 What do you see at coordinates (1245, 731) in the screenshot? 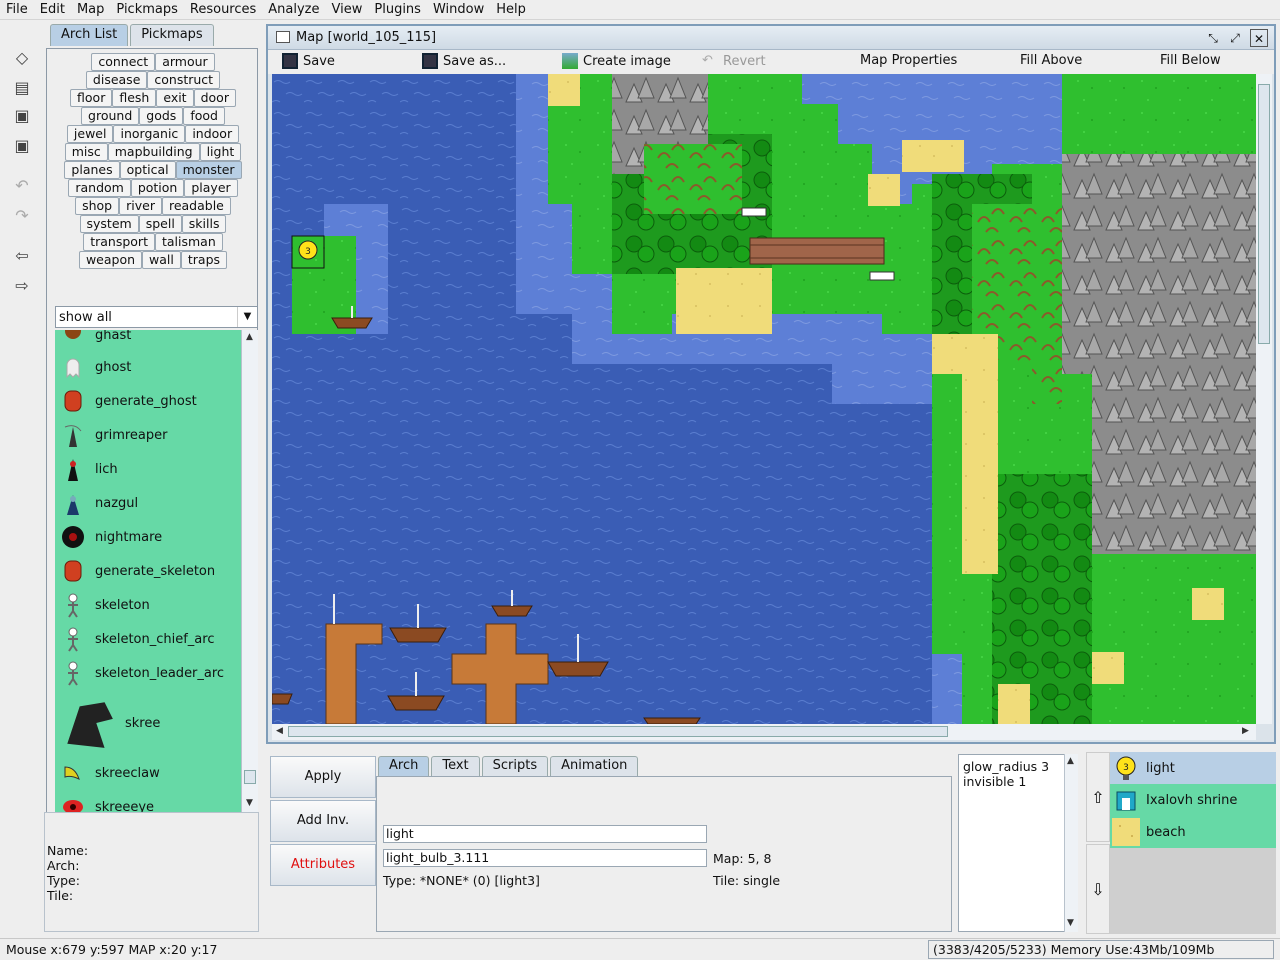
I see `scroll-right-icon: ▶` at bounding box center [1245, 731].